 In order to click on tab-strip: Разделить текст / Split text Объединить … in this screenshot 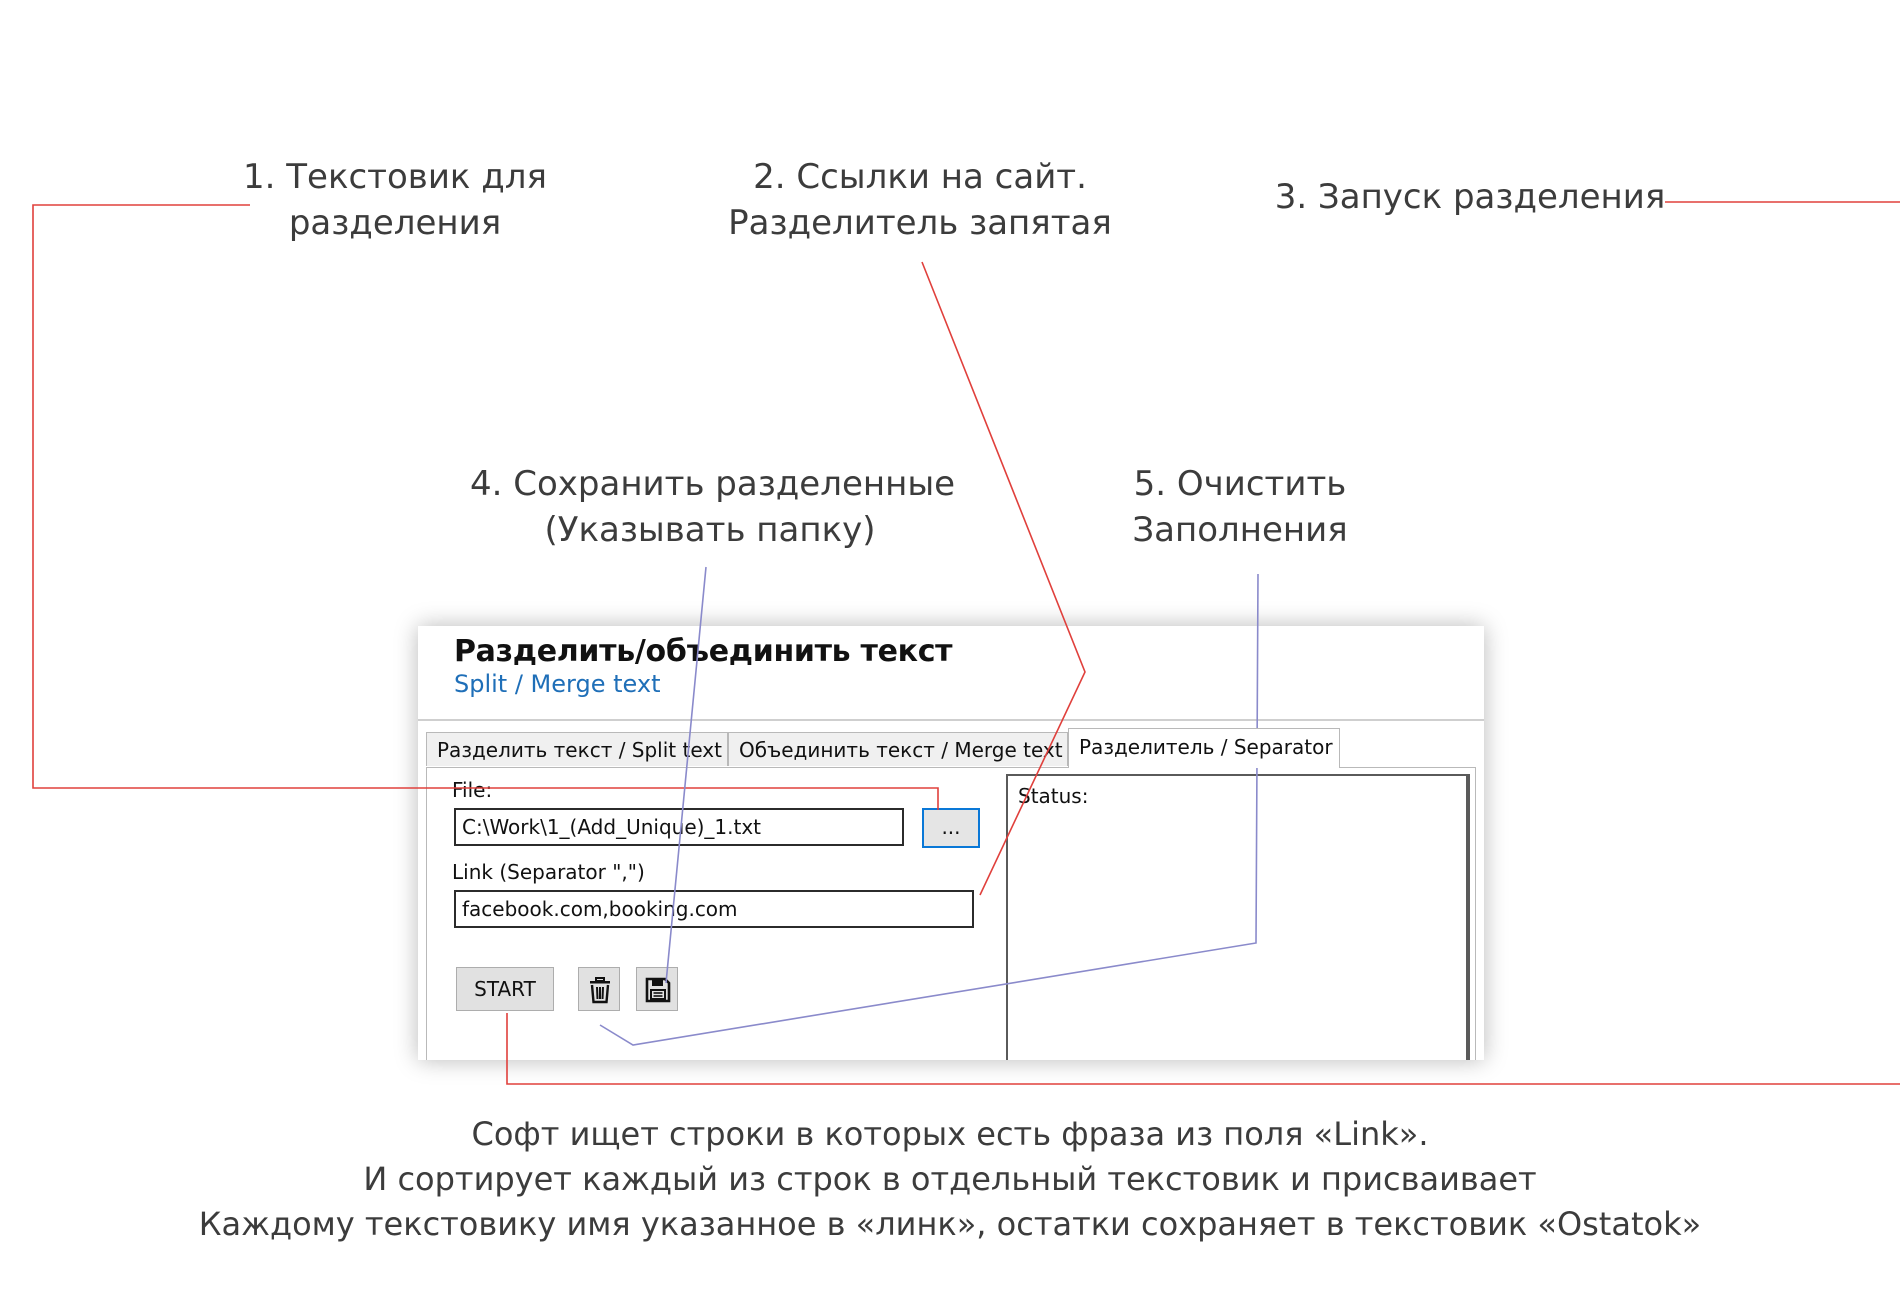, I will do `click(951, 748)`.